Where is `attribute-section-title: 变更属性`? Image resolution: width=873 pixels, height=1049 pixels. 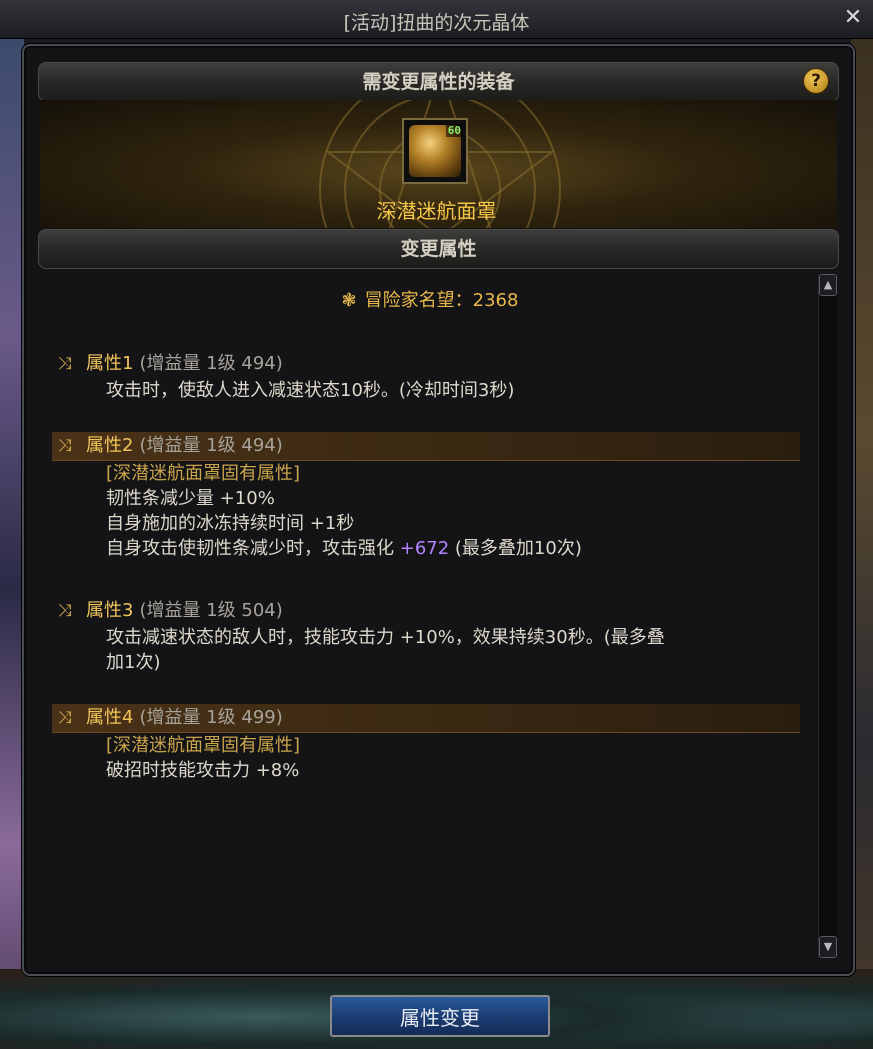
attribute-section-title: 变更属性 is located at coordinates (438, 249).